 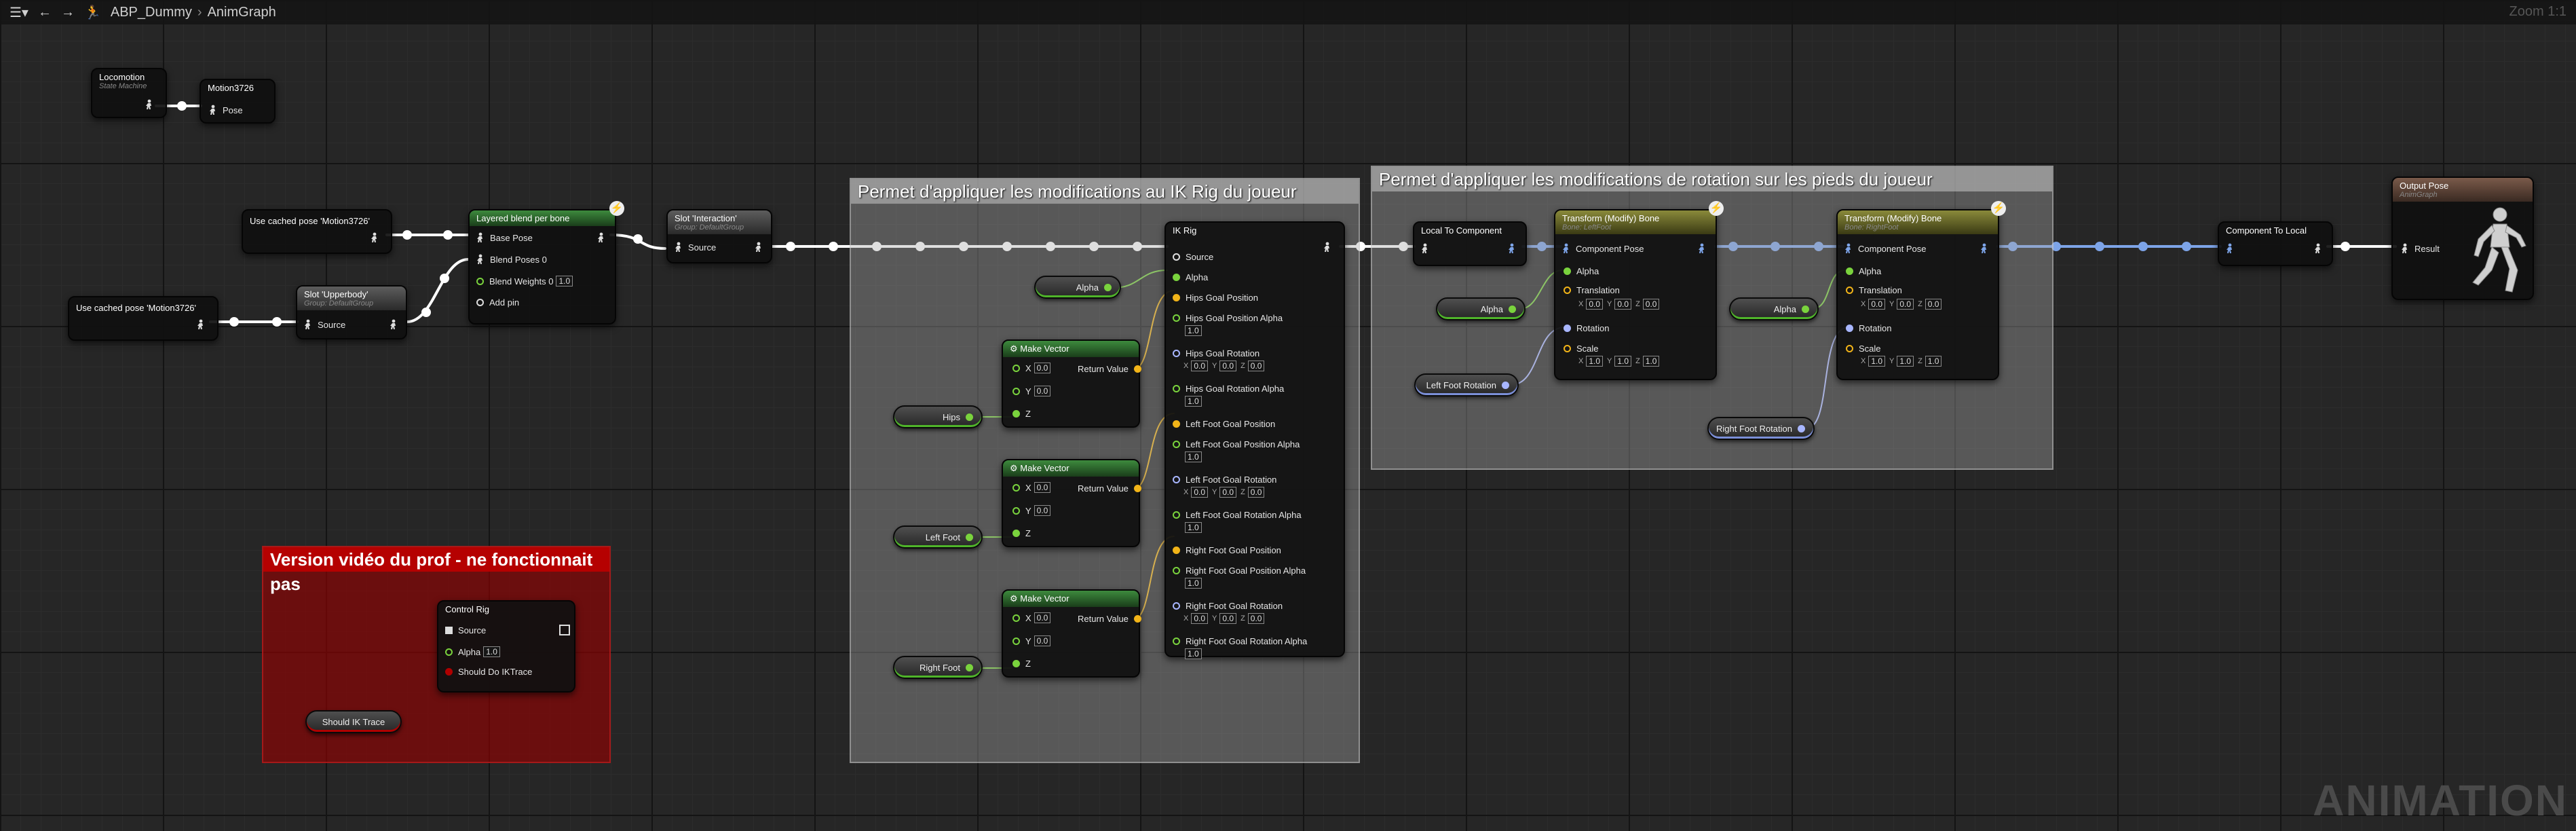 I want to click on variable-alpha-right: Alpha, so click(x=1774, y=309).